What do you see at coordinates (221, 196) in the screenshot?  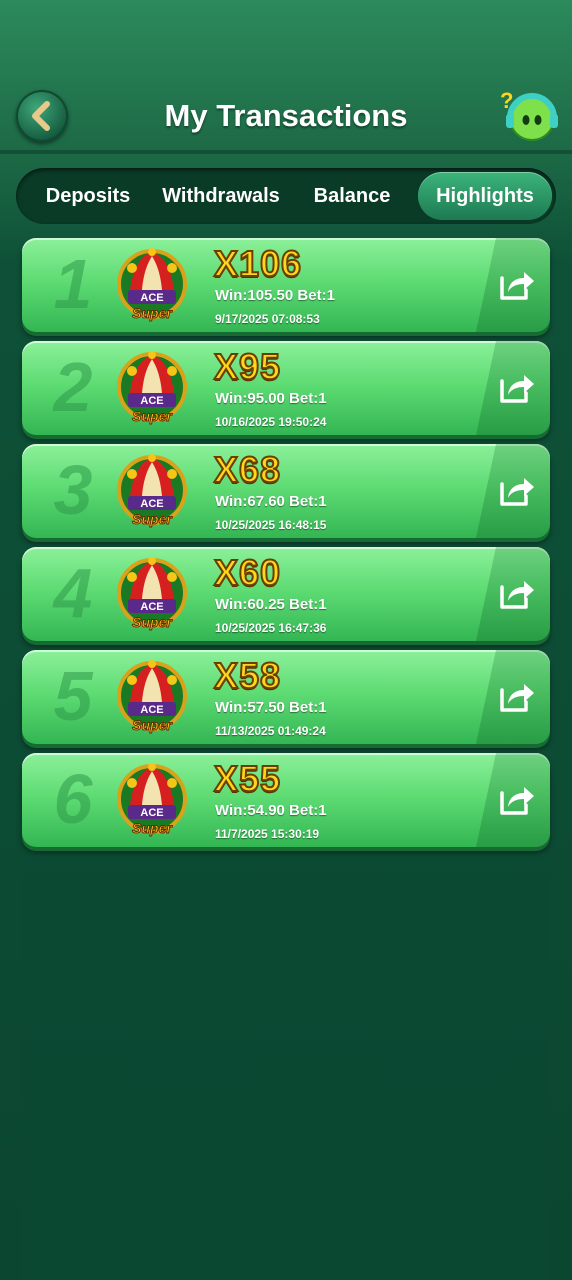 I see `tab-withdrawals: Withdrawals` at bounding box center [221, 196].